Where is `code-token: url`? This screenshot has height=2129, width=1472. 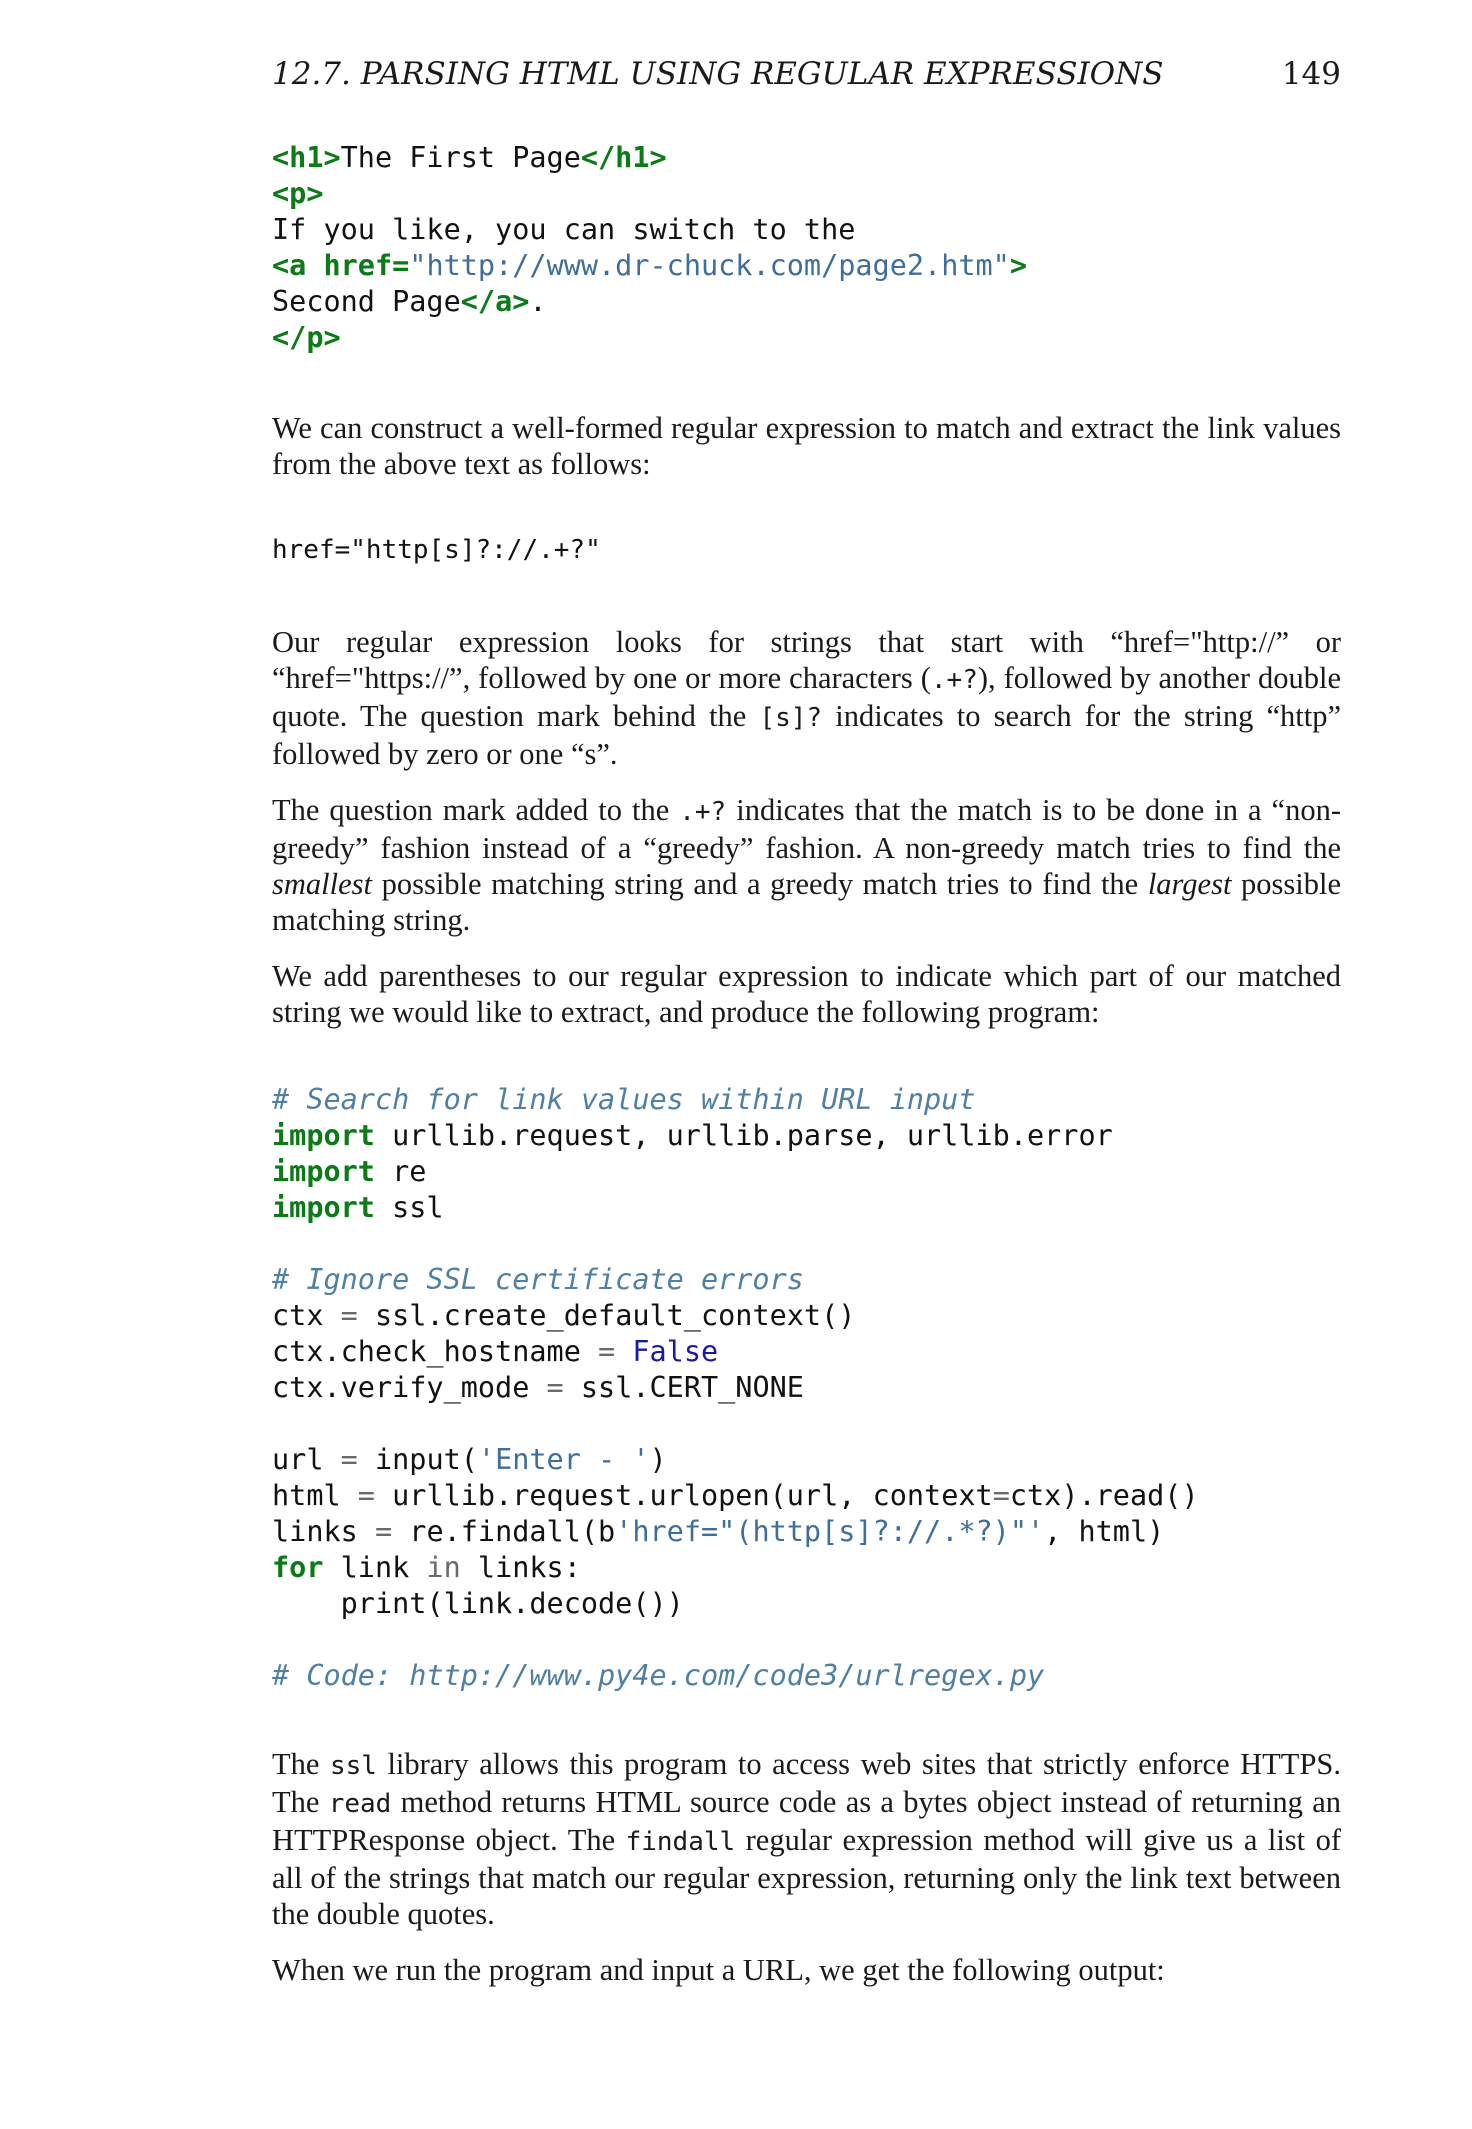 code-token: url is located at coordinates (306, 1459).